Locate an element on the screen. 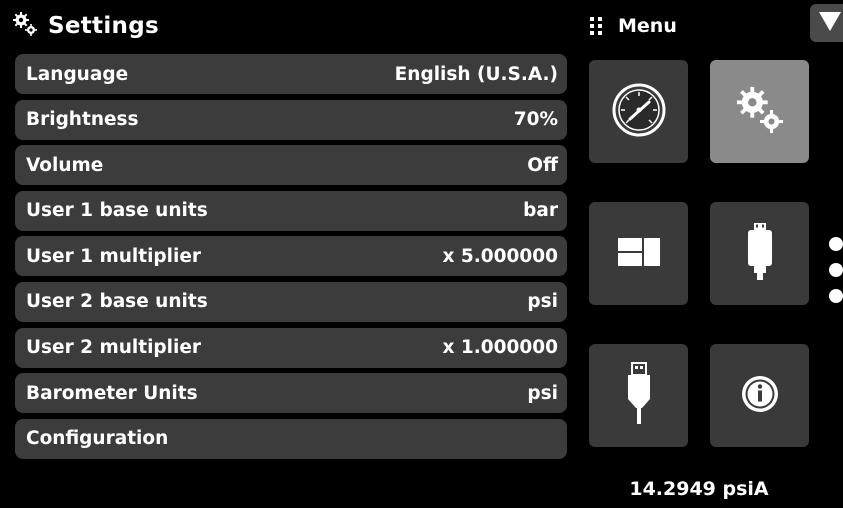  setting-row-barometer-units: Barometer Units psi is located at coordinates (291, 393).